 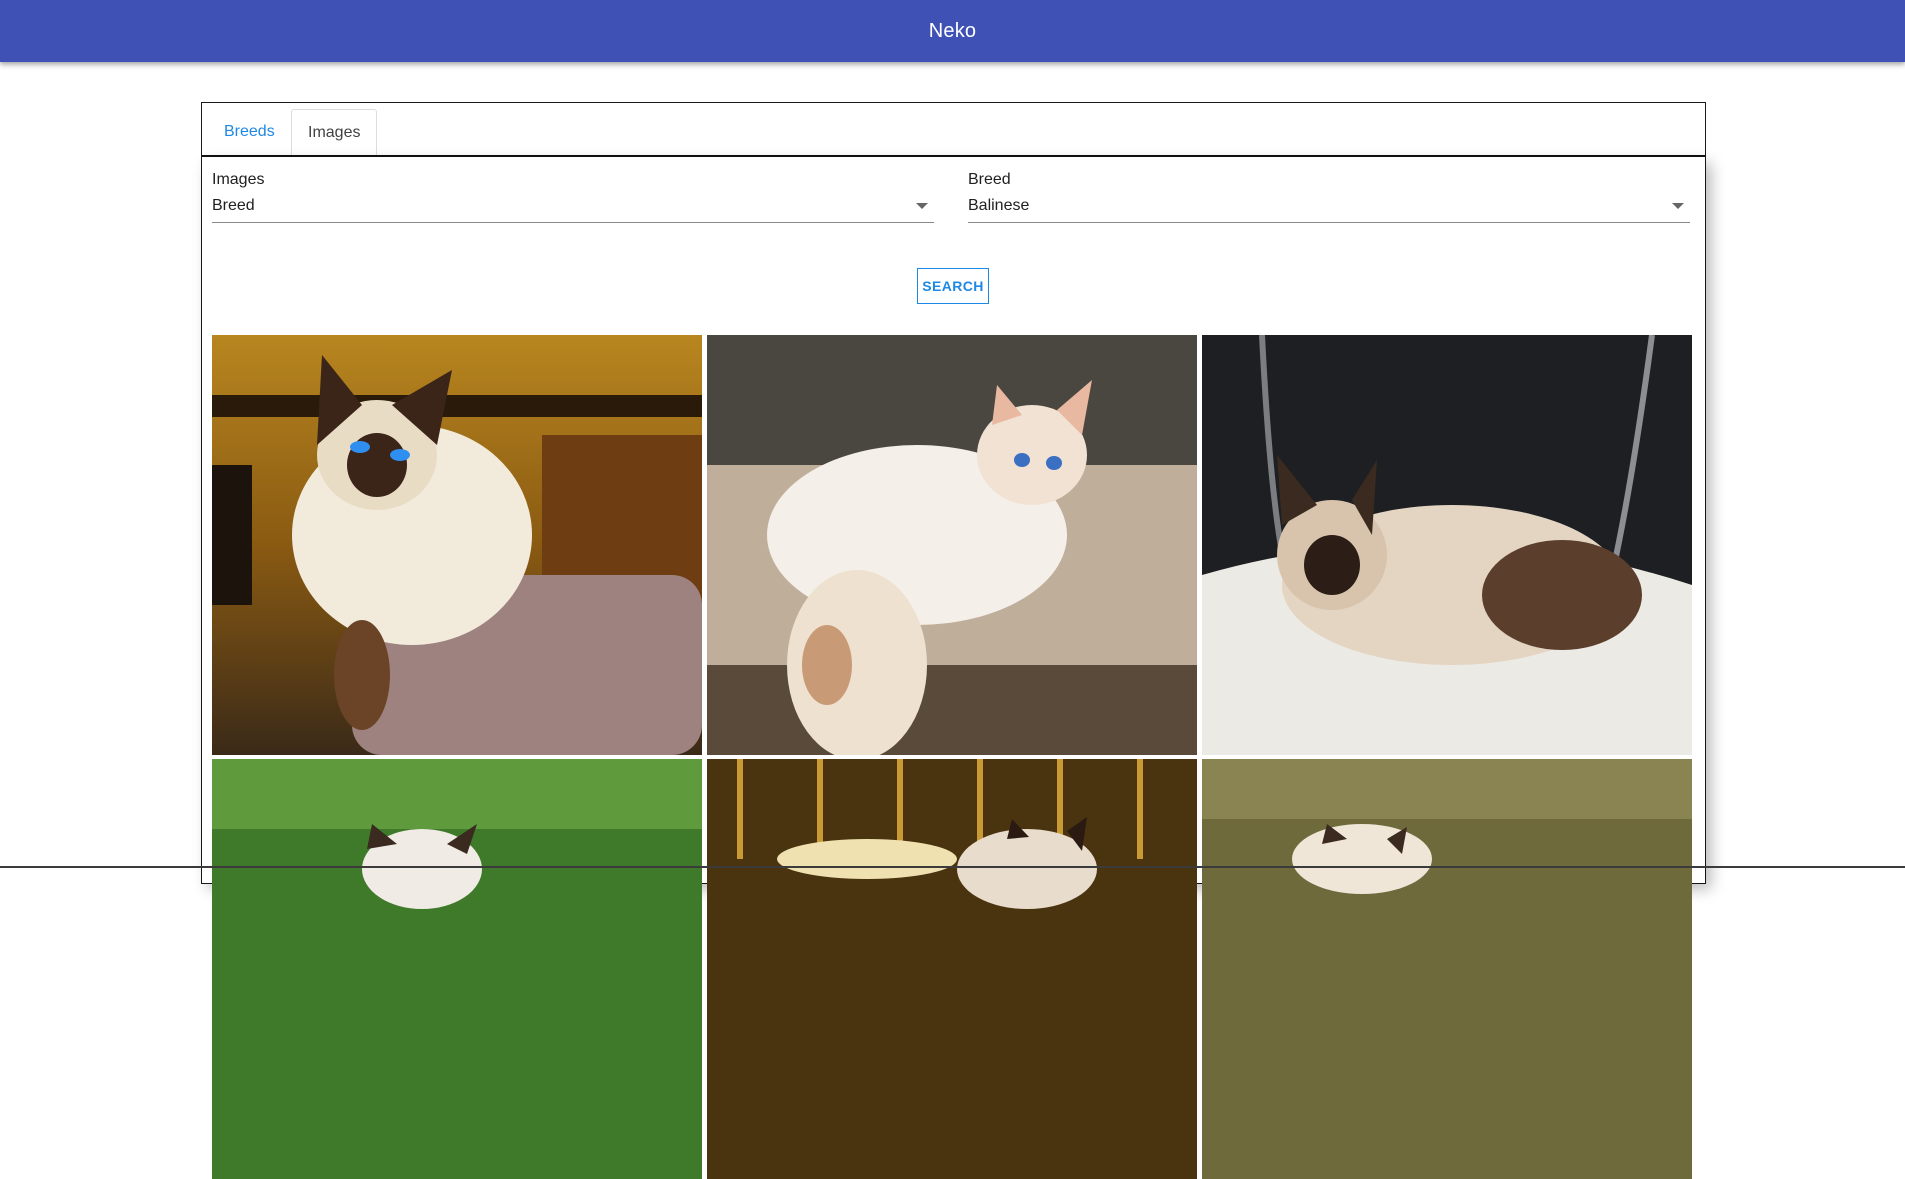 I want to click on search-button: SEARCH, so click(x=953, y=286).